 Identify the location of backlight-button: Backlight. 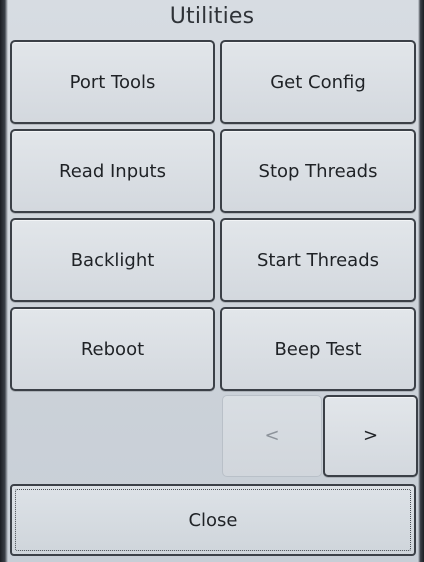
(112, 260).